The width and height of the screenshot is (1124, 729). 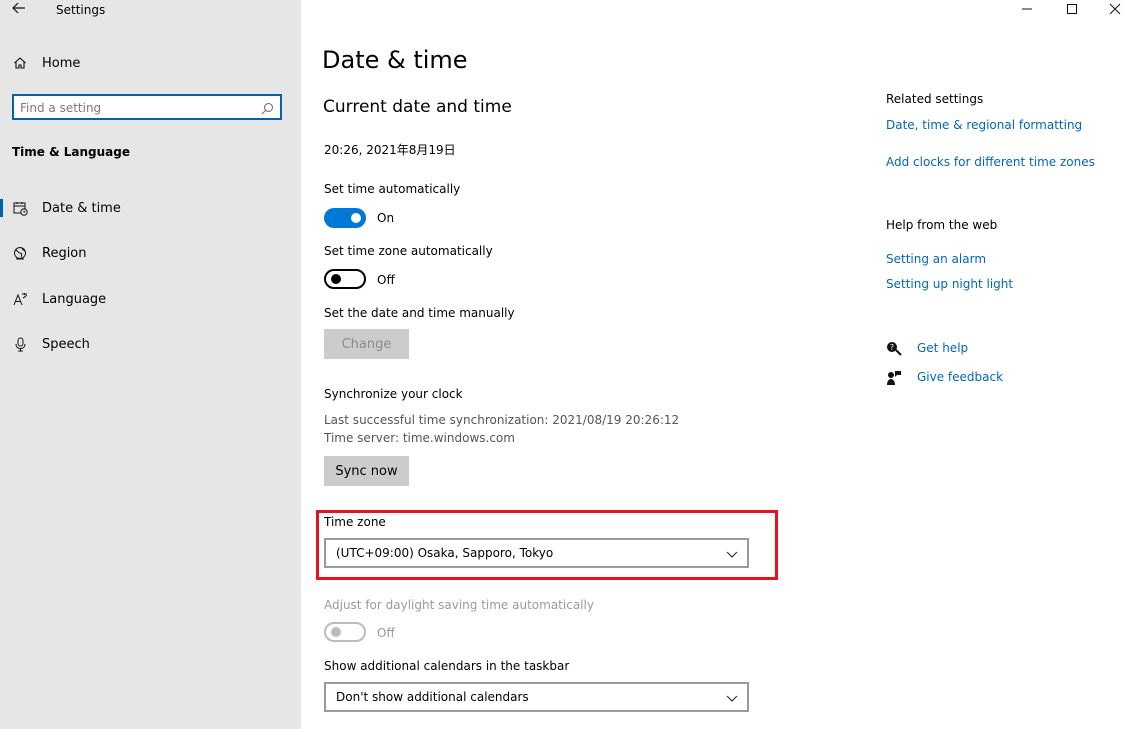 I want to click on section-heading: Time & Language, so click(x=71, y=152).